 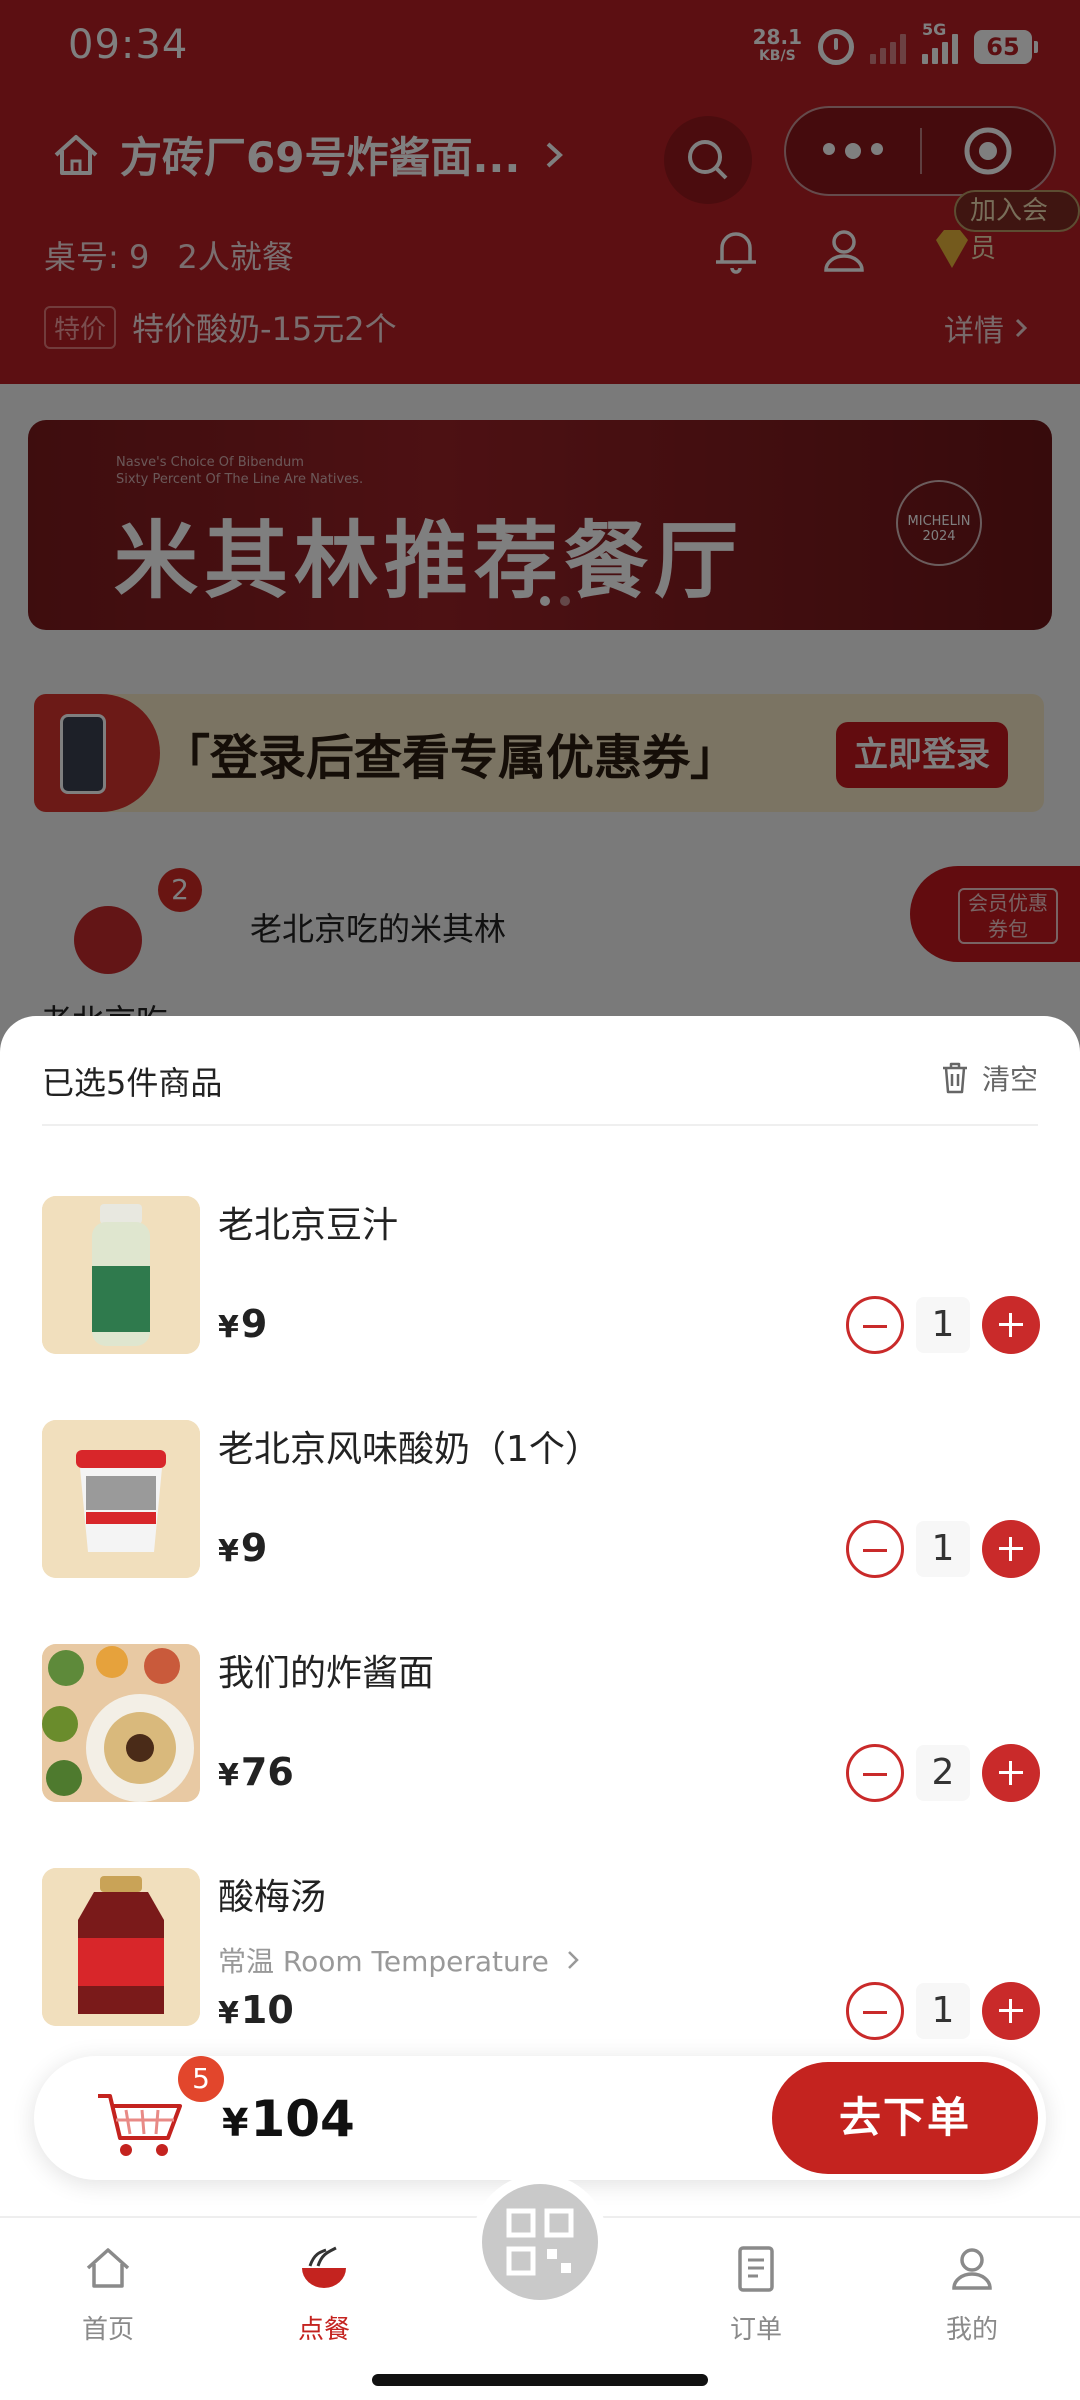 I want to click on cart-title: 已选5件商品, so click(x=132, y=1083).